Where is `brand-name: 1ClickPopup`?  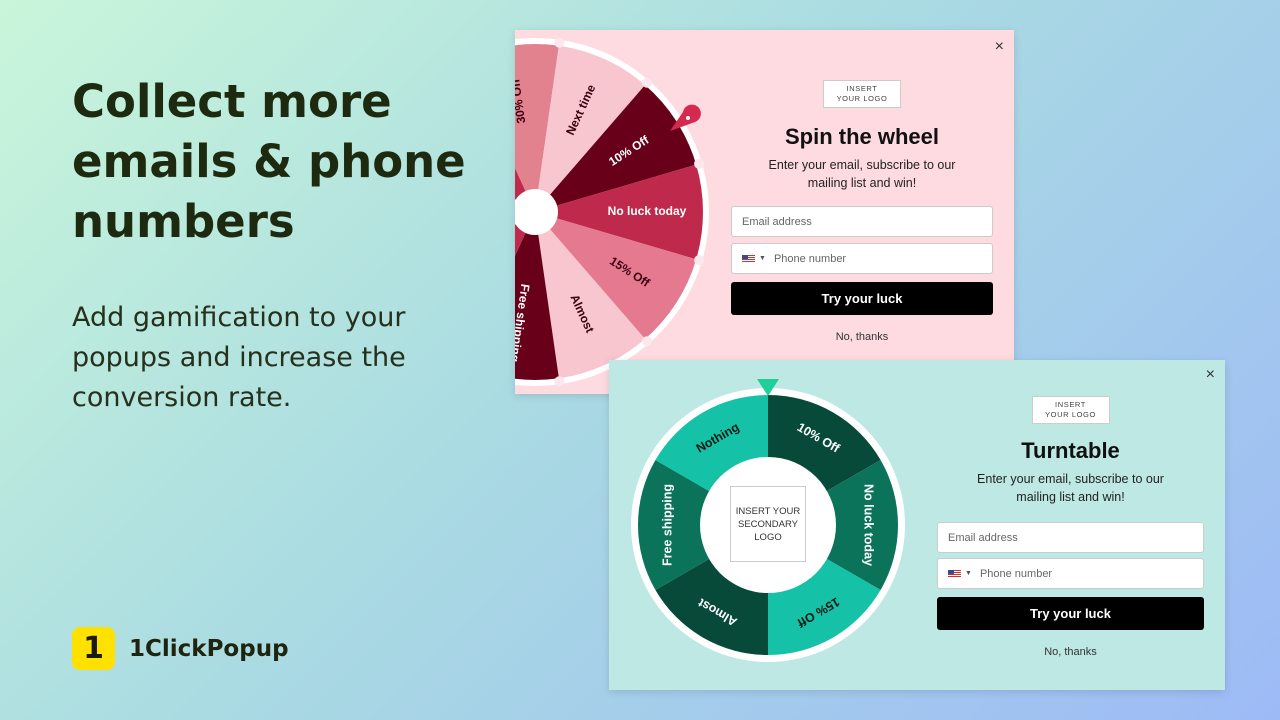
brand-name: 1ClickPopup is located at coordinates (209, 648).